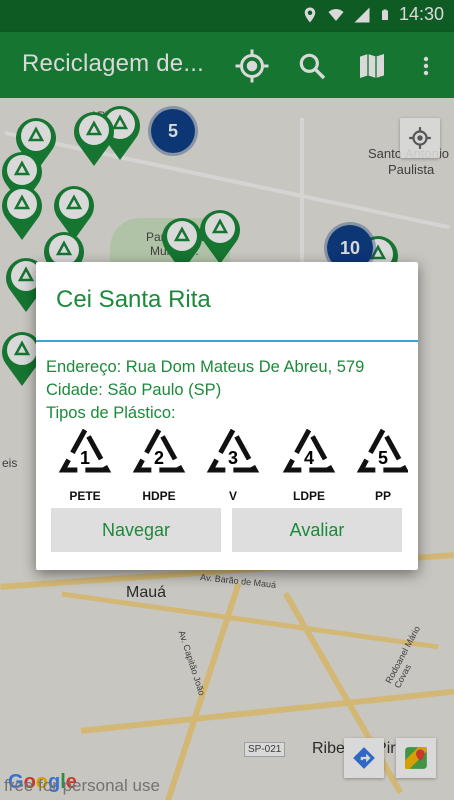 This screenshot has height=800, width=454. What do you see at coordinates (133, 299) in the screenshot?
I see `dialog-title: Cei Santa Rita` at bounding box center [133, 299].